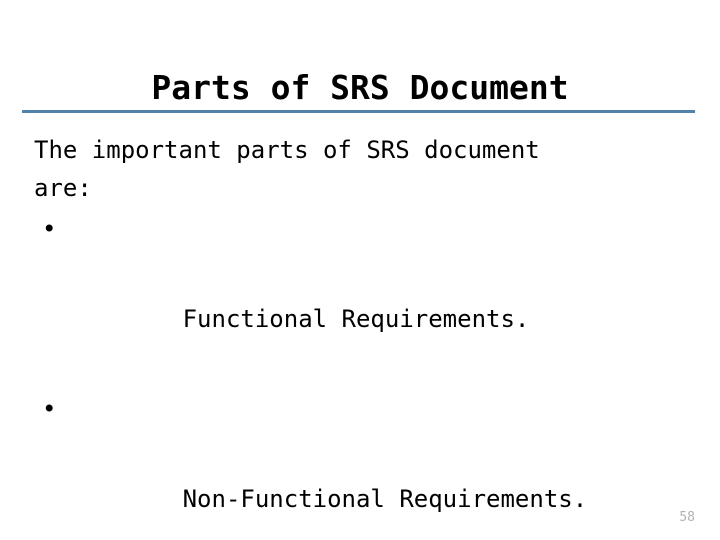 This screenshot has height=540, width=720. Describe the element at coordinates (287, 169) in the screenshot. I see `intro-paragraph: The important parts of SRS document are:` at that location.